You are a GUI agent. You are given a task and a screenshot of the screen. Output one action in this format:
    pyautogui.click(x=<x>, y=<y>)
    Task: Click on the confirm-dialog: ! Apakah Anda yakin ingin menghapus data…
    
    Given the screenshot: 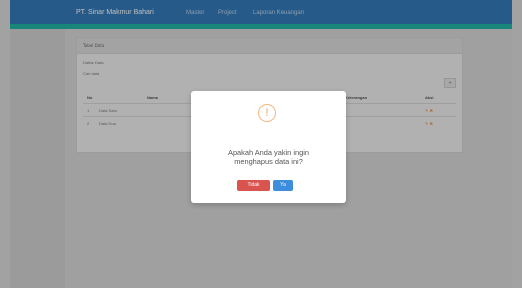 What is the action you would take?
    pyautogui.click(x=268, y=147)
    